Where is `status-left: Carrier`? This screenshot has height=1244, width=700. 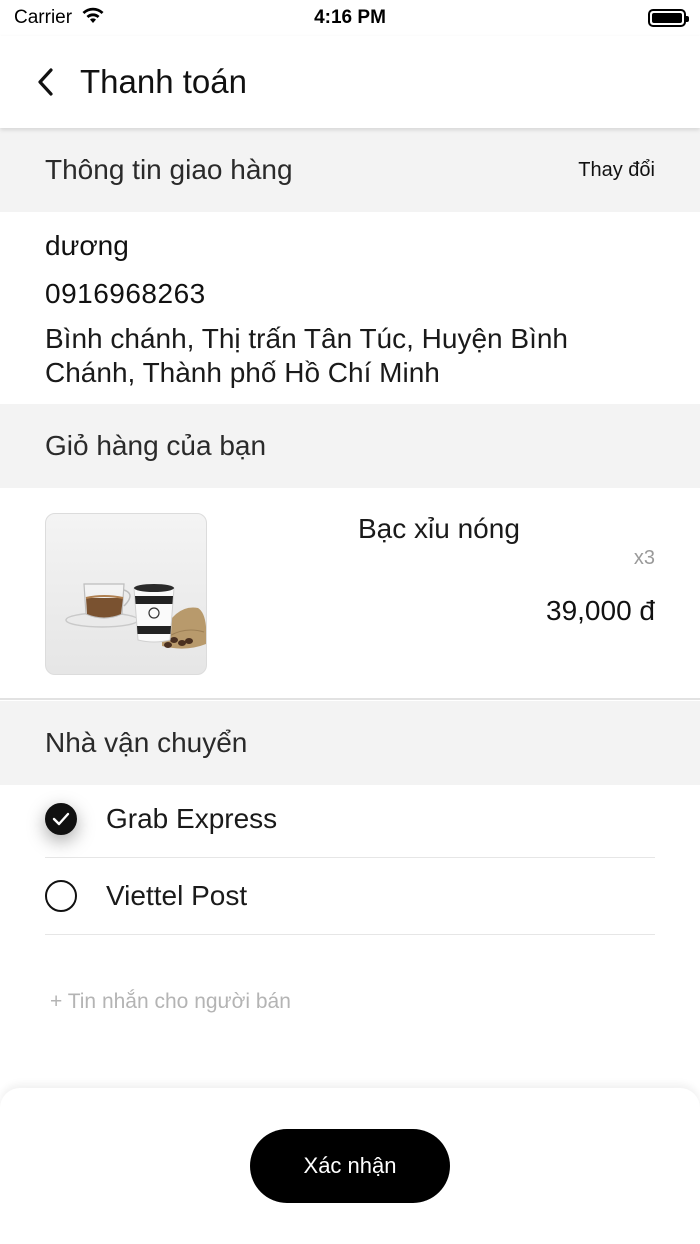 status-left: Carrier is located at coordinates (60, 18).